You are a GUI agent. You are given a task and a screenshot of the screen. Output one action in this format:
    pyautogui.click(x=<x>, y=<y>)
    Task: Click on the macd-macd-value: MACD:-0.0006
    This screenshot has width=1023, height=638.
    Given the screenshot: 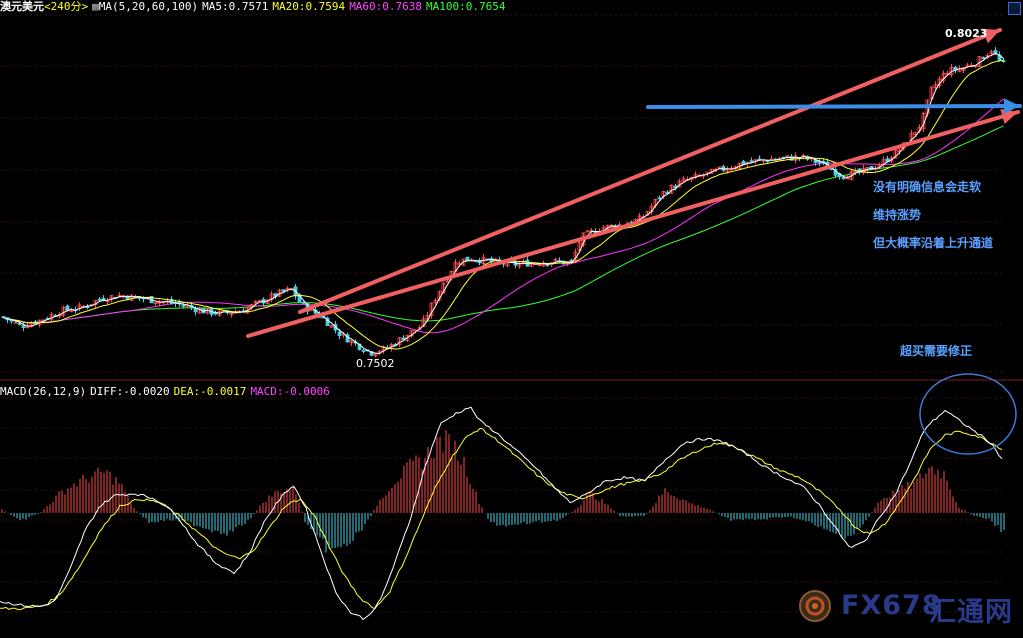 What is the action you would take?
    pyautogui.click(x=290, y=391)
    